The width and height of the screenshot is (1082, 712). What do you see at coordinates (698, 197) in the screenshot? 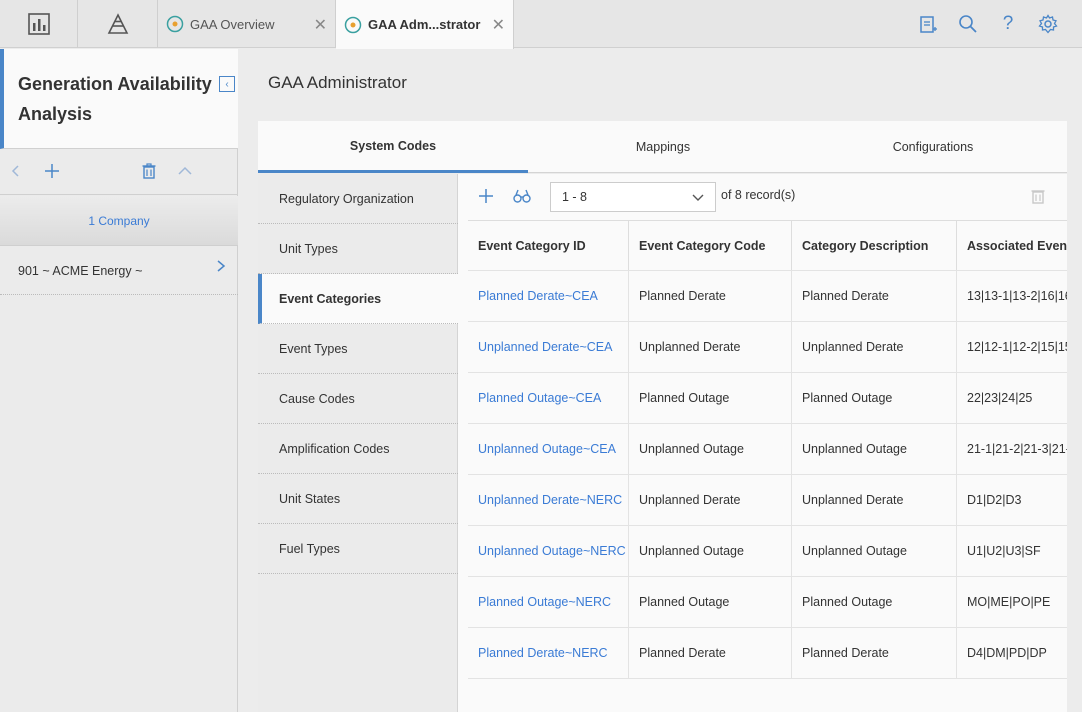
I see `chevron-down-icon` at bounding box center [698, 197].